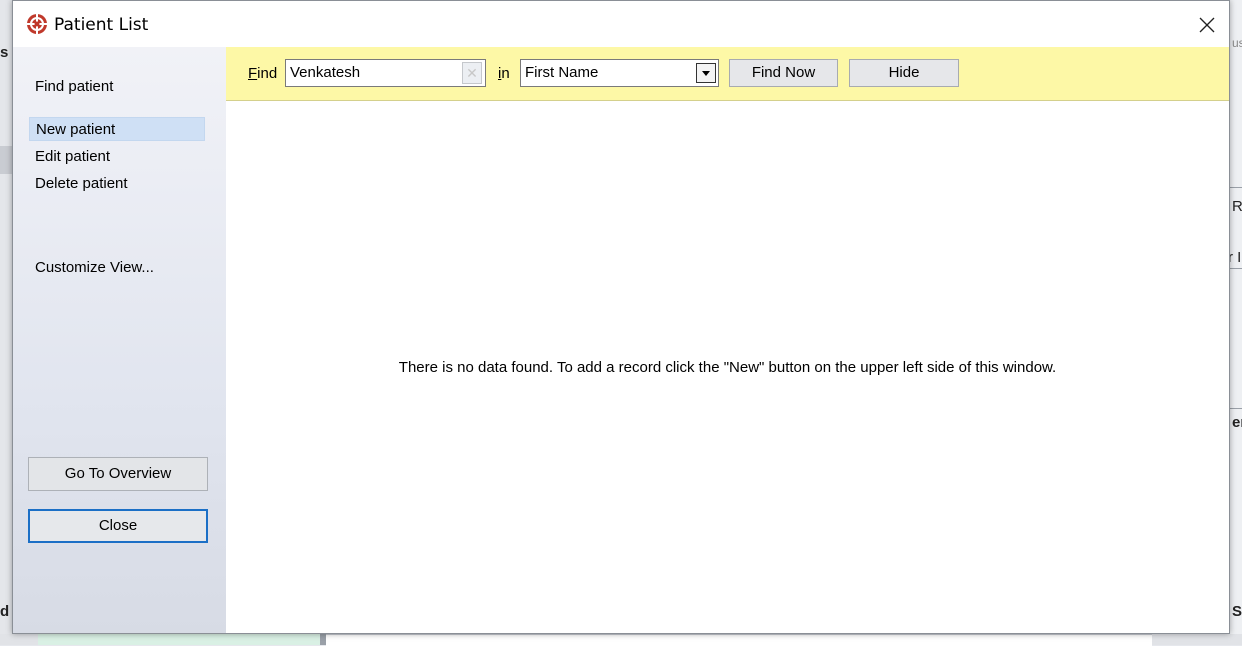 The image size is (1242, 646). Describe the element at coordinates (118, 474) in the screenshot. I see `go-to-overview-button: Go To Overview` at that location.